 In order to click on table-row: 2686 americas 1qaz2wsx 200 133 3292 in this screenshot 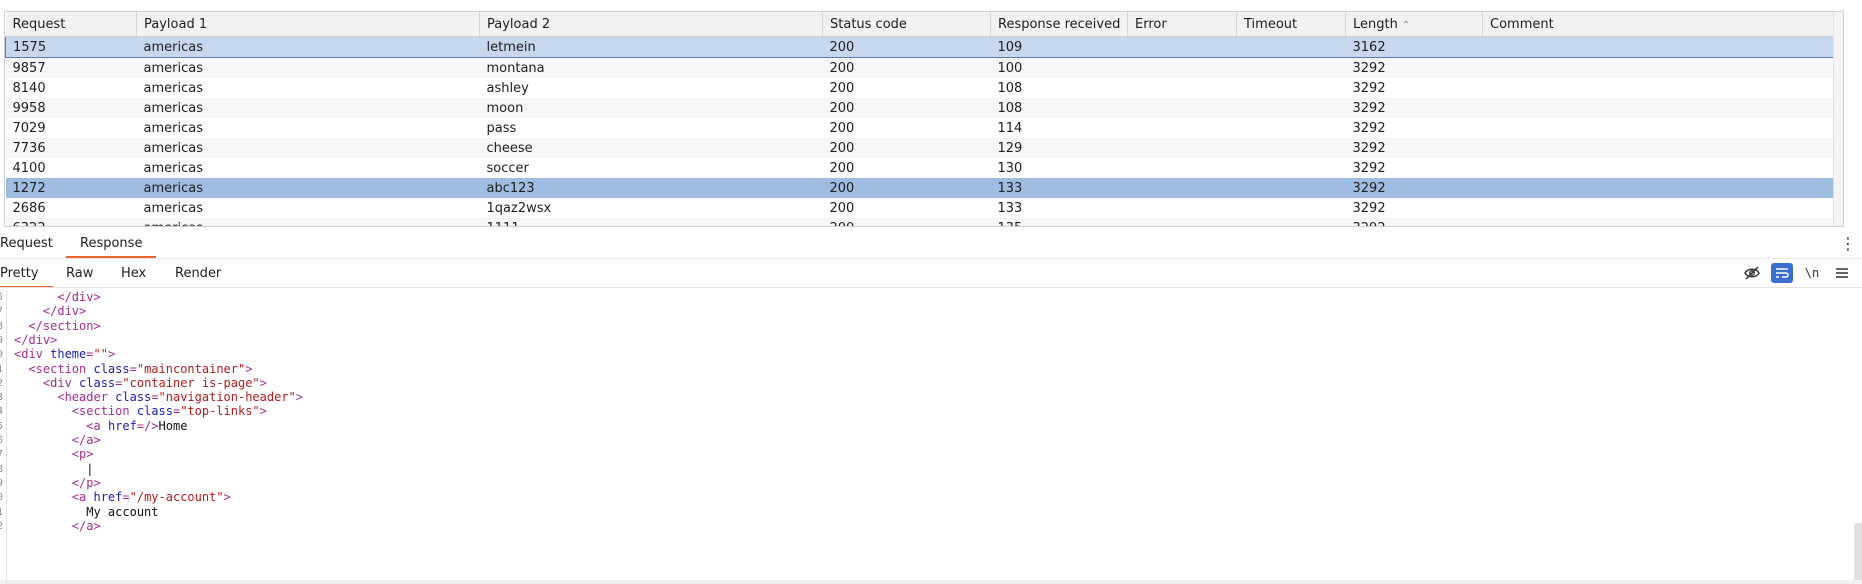, I will do `click(920, 208)`.